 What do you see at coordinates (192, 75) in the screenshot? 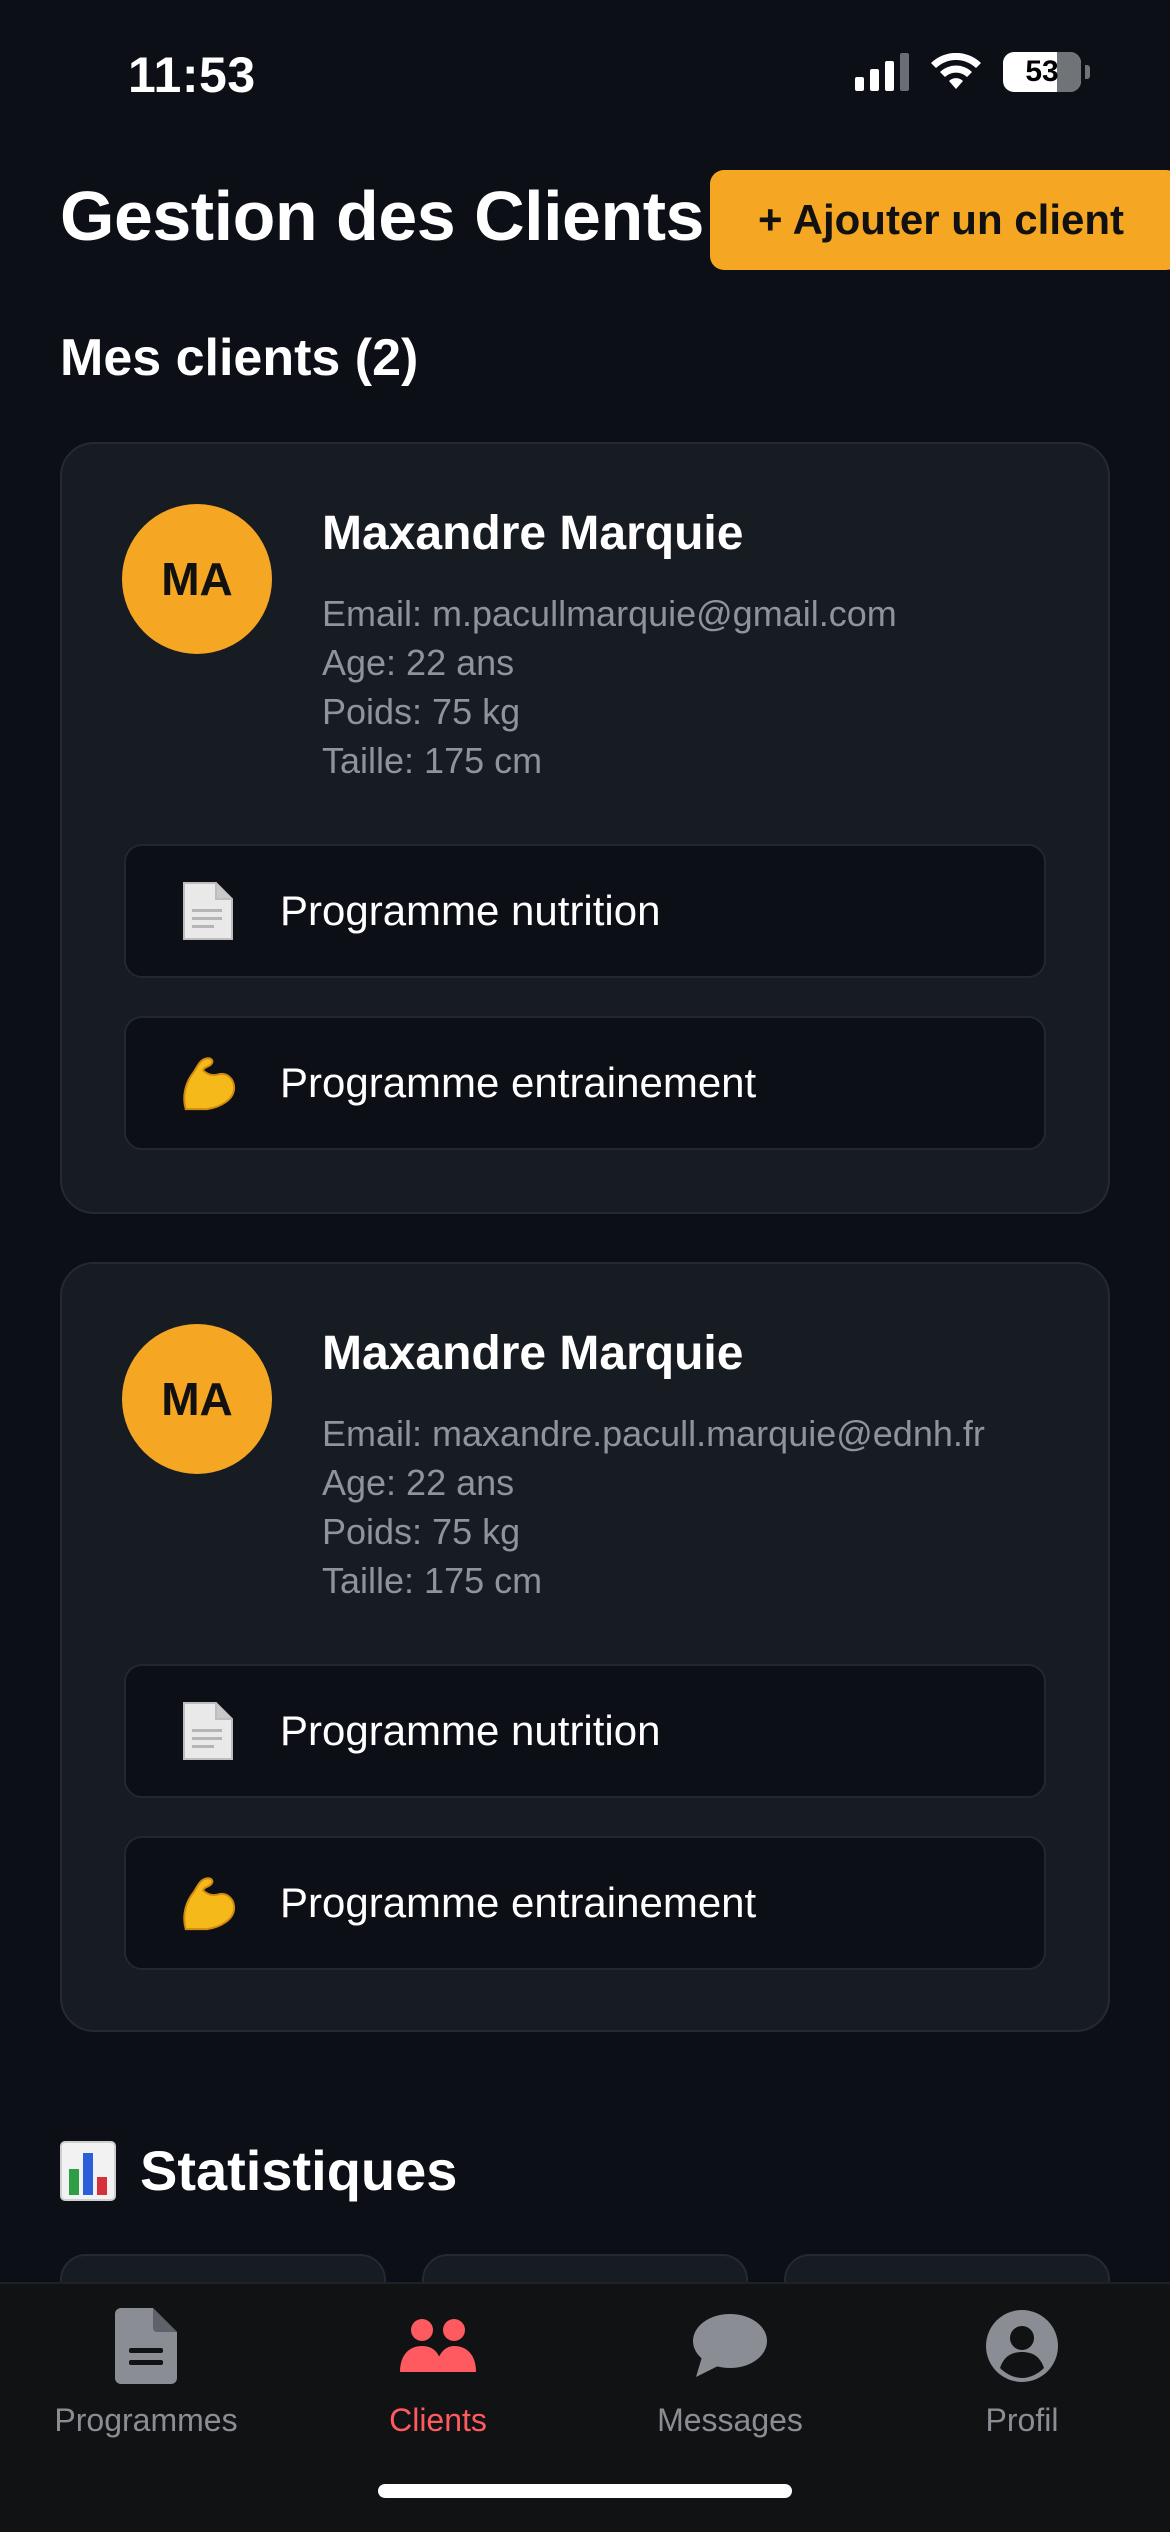
I see `status-time: 11:53` at bounding box center [192, 75].